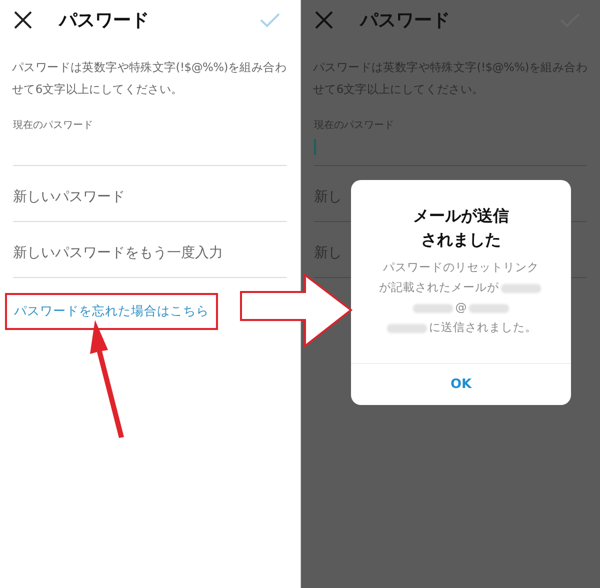 This screenshot has height=588, width=600. What do you see at coordinates (23, 20) in the screenshot?
I see `close-icon` at bounding box center [23, 20].